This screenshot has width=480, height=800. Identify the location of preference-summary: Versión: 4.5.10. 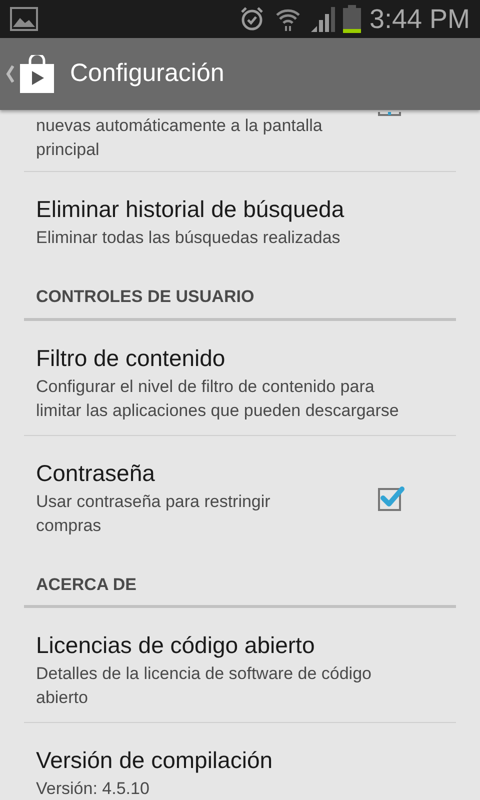
(93, 789).